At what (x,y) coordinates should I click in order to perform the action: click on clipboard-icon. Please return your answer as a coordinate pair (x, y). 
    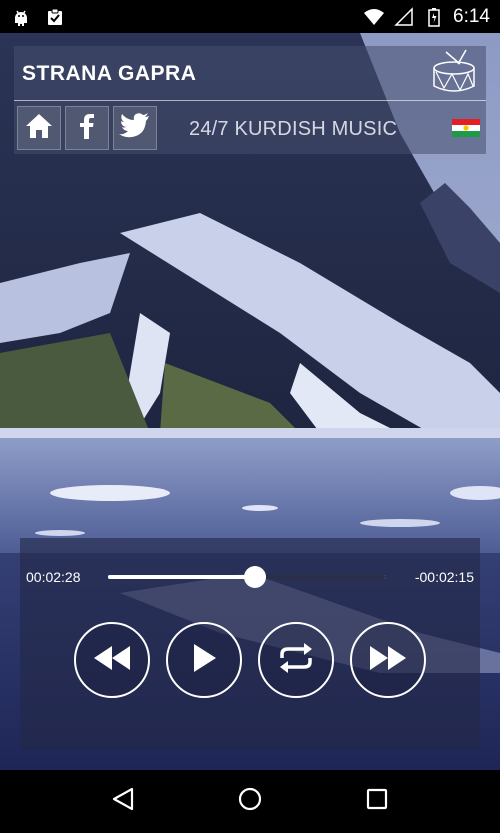
    Looking at the image, I should click on (55, 17).